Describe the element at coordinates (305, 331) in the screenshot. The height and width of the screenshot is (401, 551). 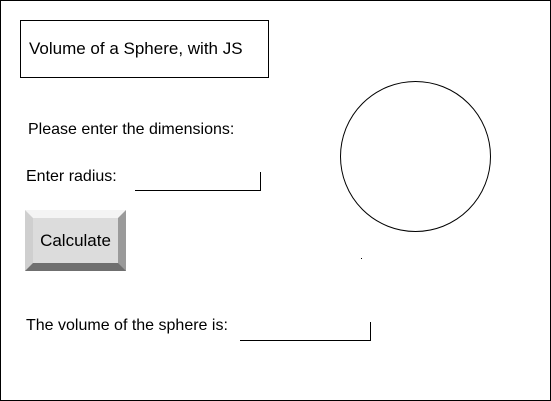
I see `volume-result-field` at that location.